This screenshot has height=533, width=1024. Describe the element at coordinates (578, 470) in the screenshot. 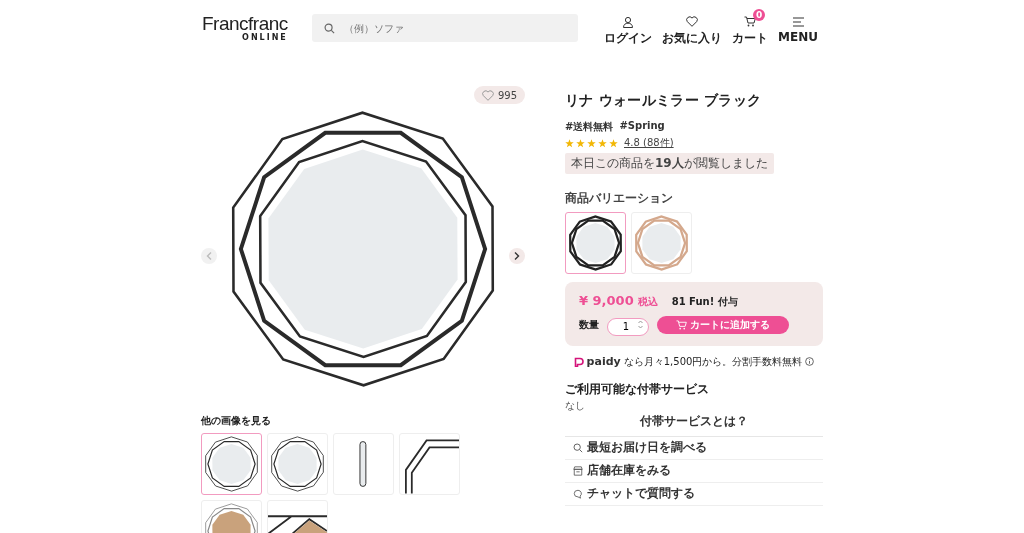

I see `store-icon` at that location.